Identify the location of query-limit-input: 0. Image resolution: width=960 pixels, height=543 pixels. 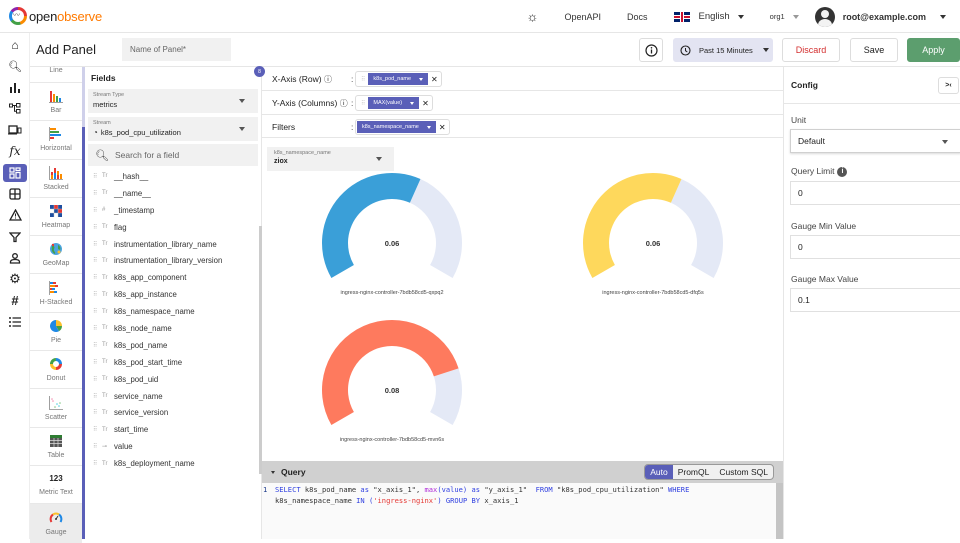
(875, 193).